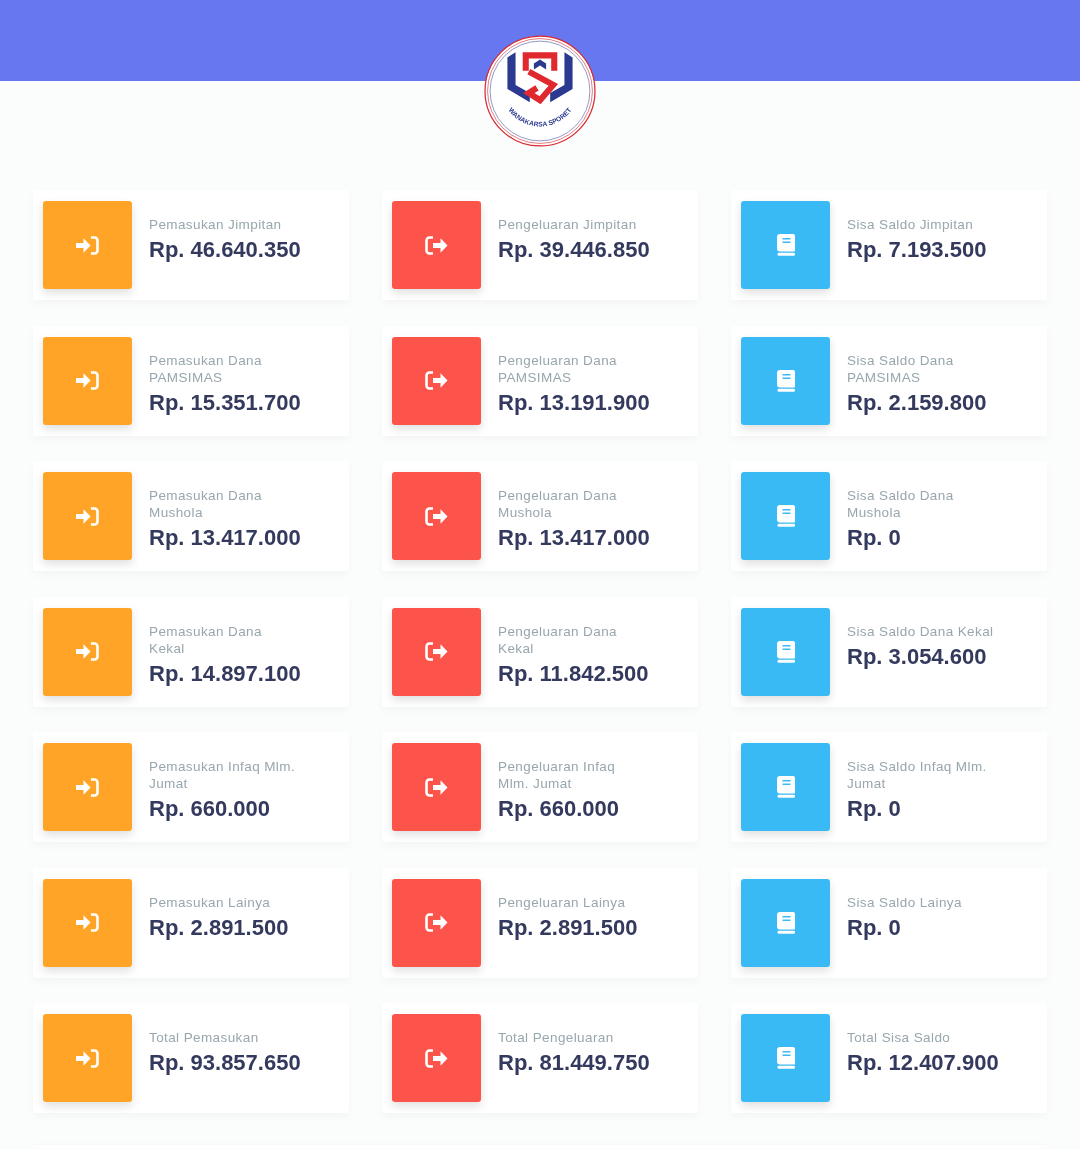 The height and width of the screenshot is (1149, 1080). Describe the element at coordinates (225, 402) in the screenshot. I see `stat-value: Rp. 15.351.700` at that location.